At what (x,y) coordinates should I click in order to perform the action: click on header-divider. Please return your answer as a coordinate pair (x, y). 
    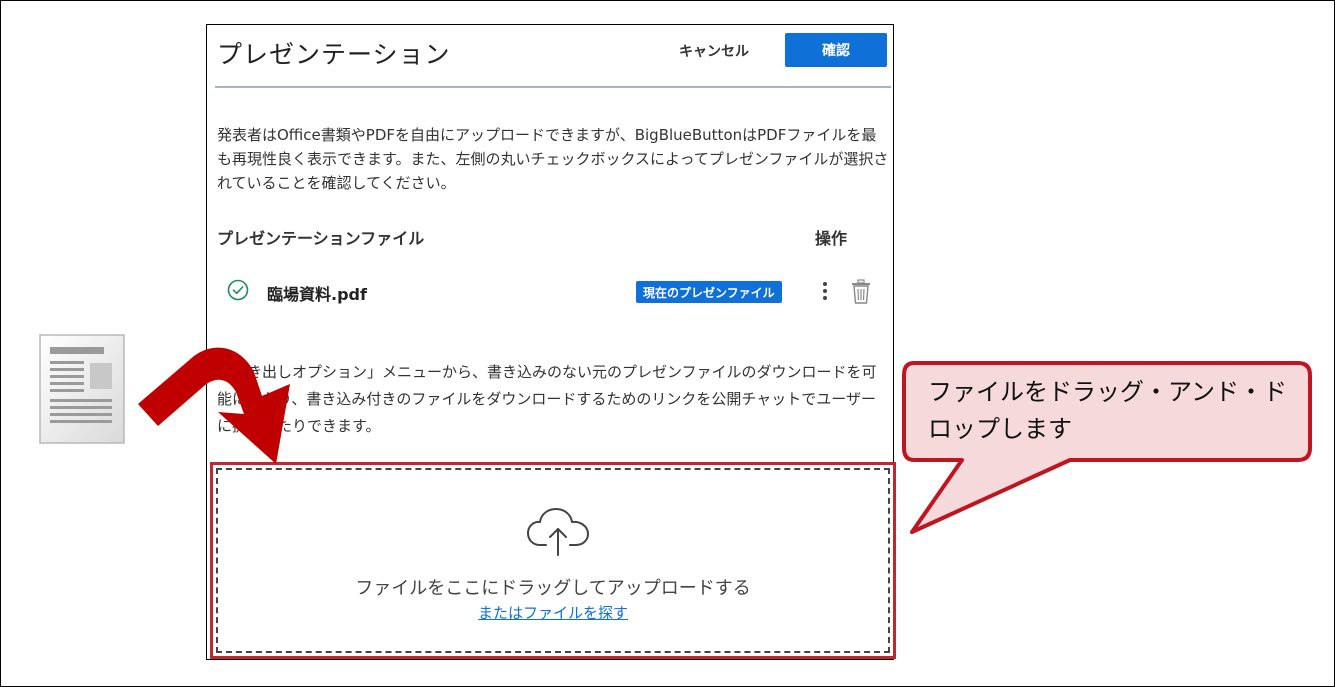
    Looking at the image, I should click on (553, 87).